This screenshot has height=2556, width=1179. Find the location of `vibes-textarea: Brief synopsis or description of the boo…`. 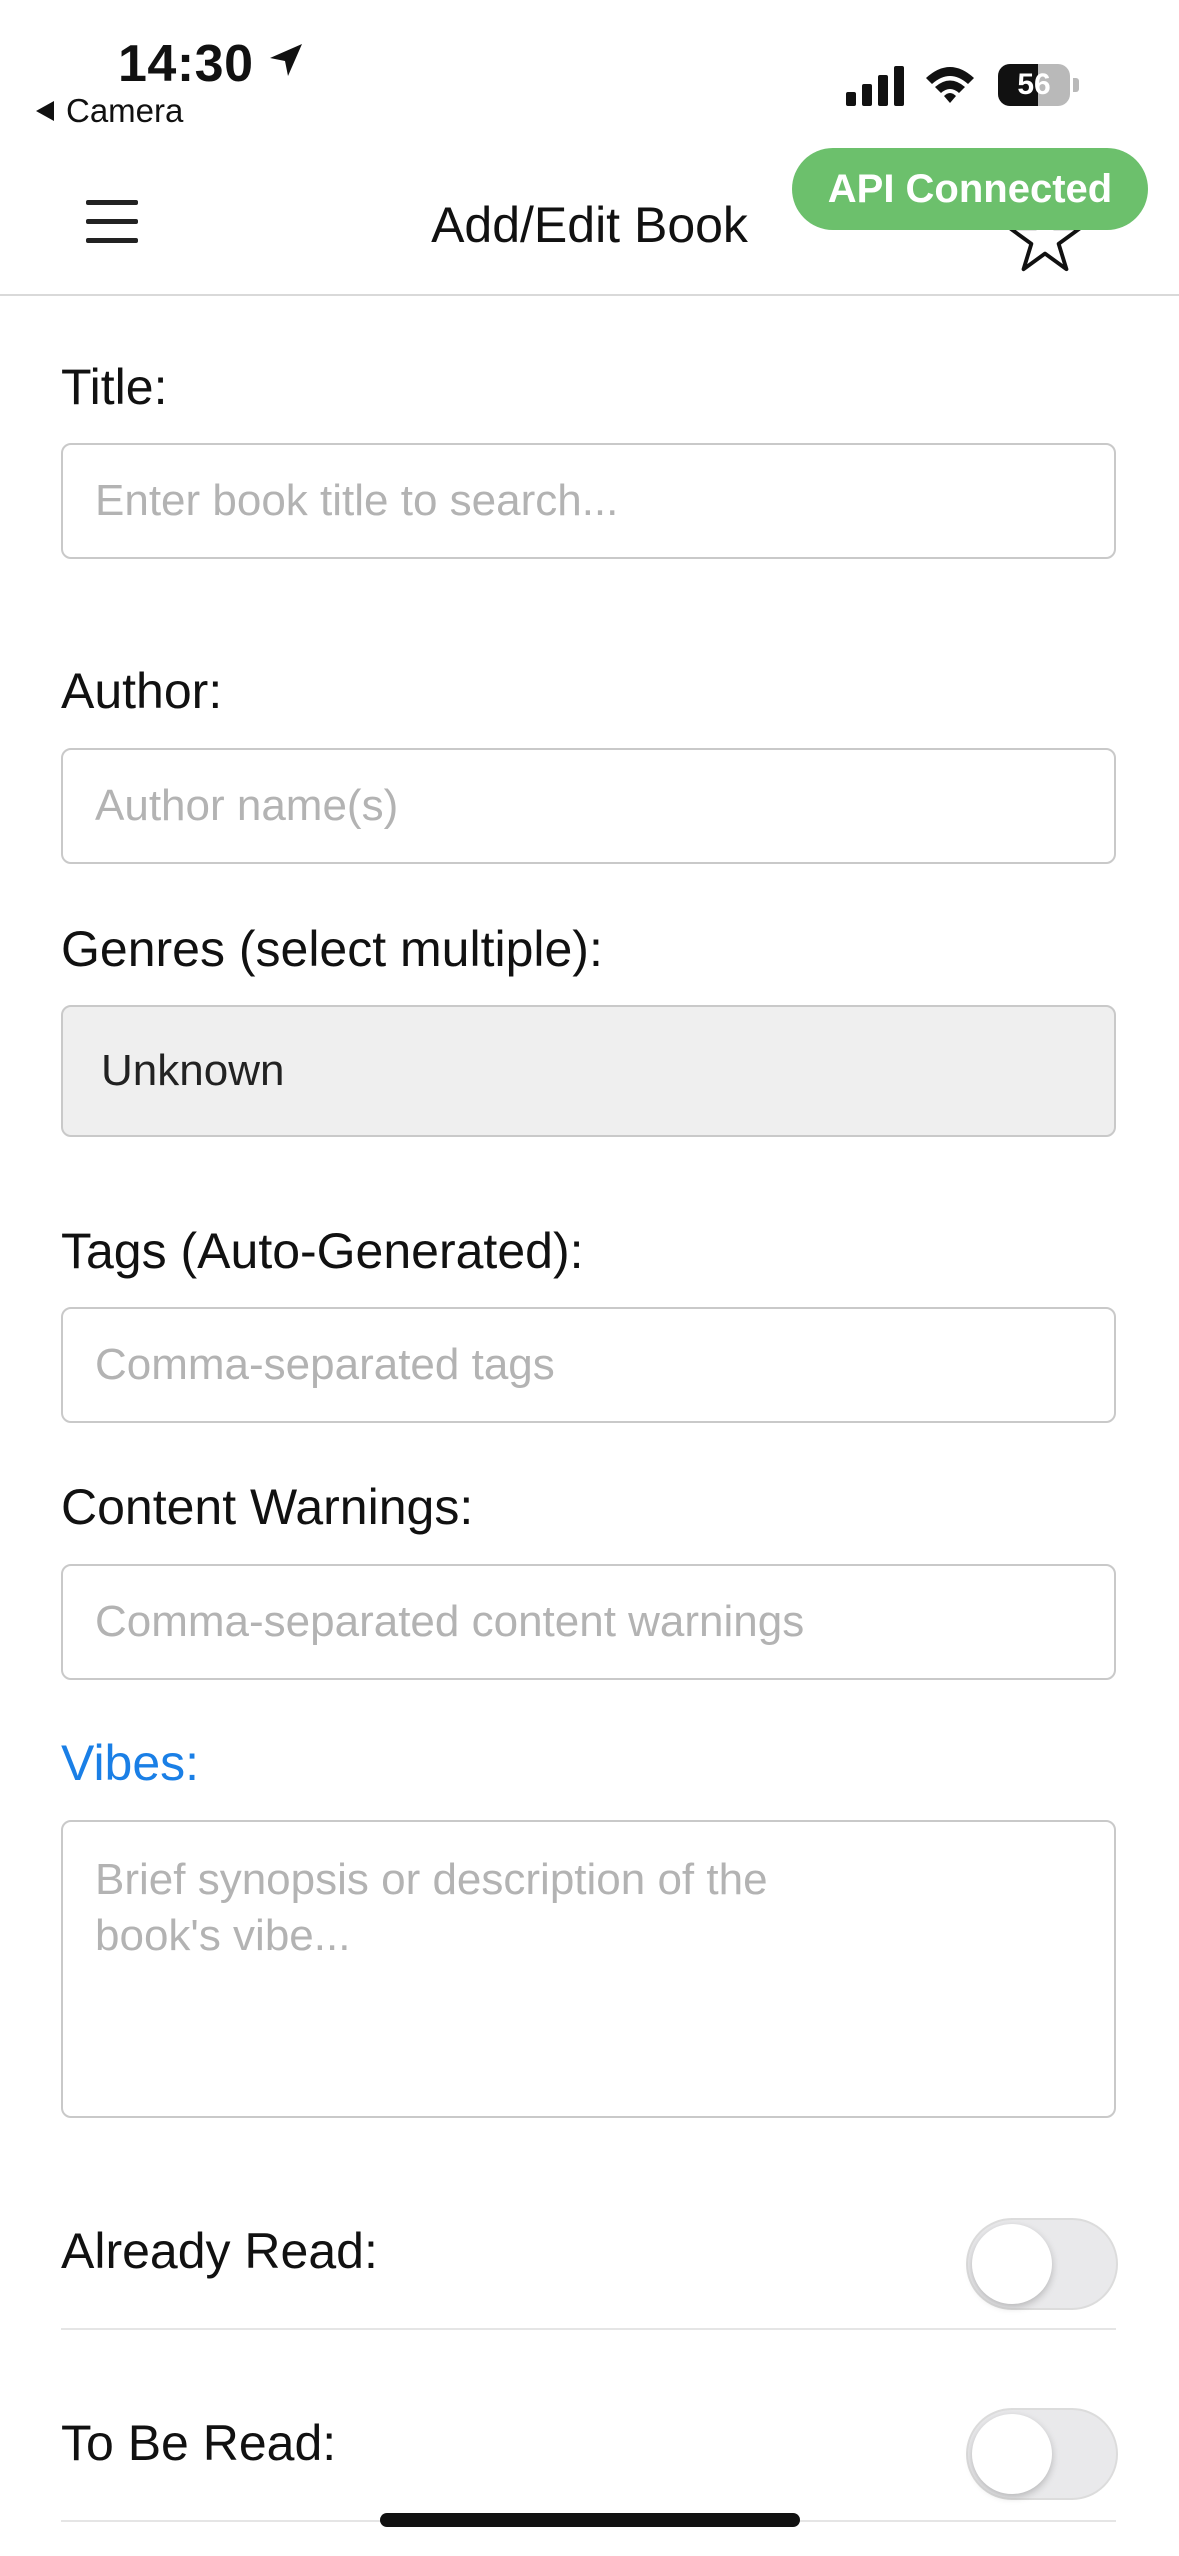

vibes-textarea: Brief synopsis or description of the boo… is located at coordinates (588, 1969).